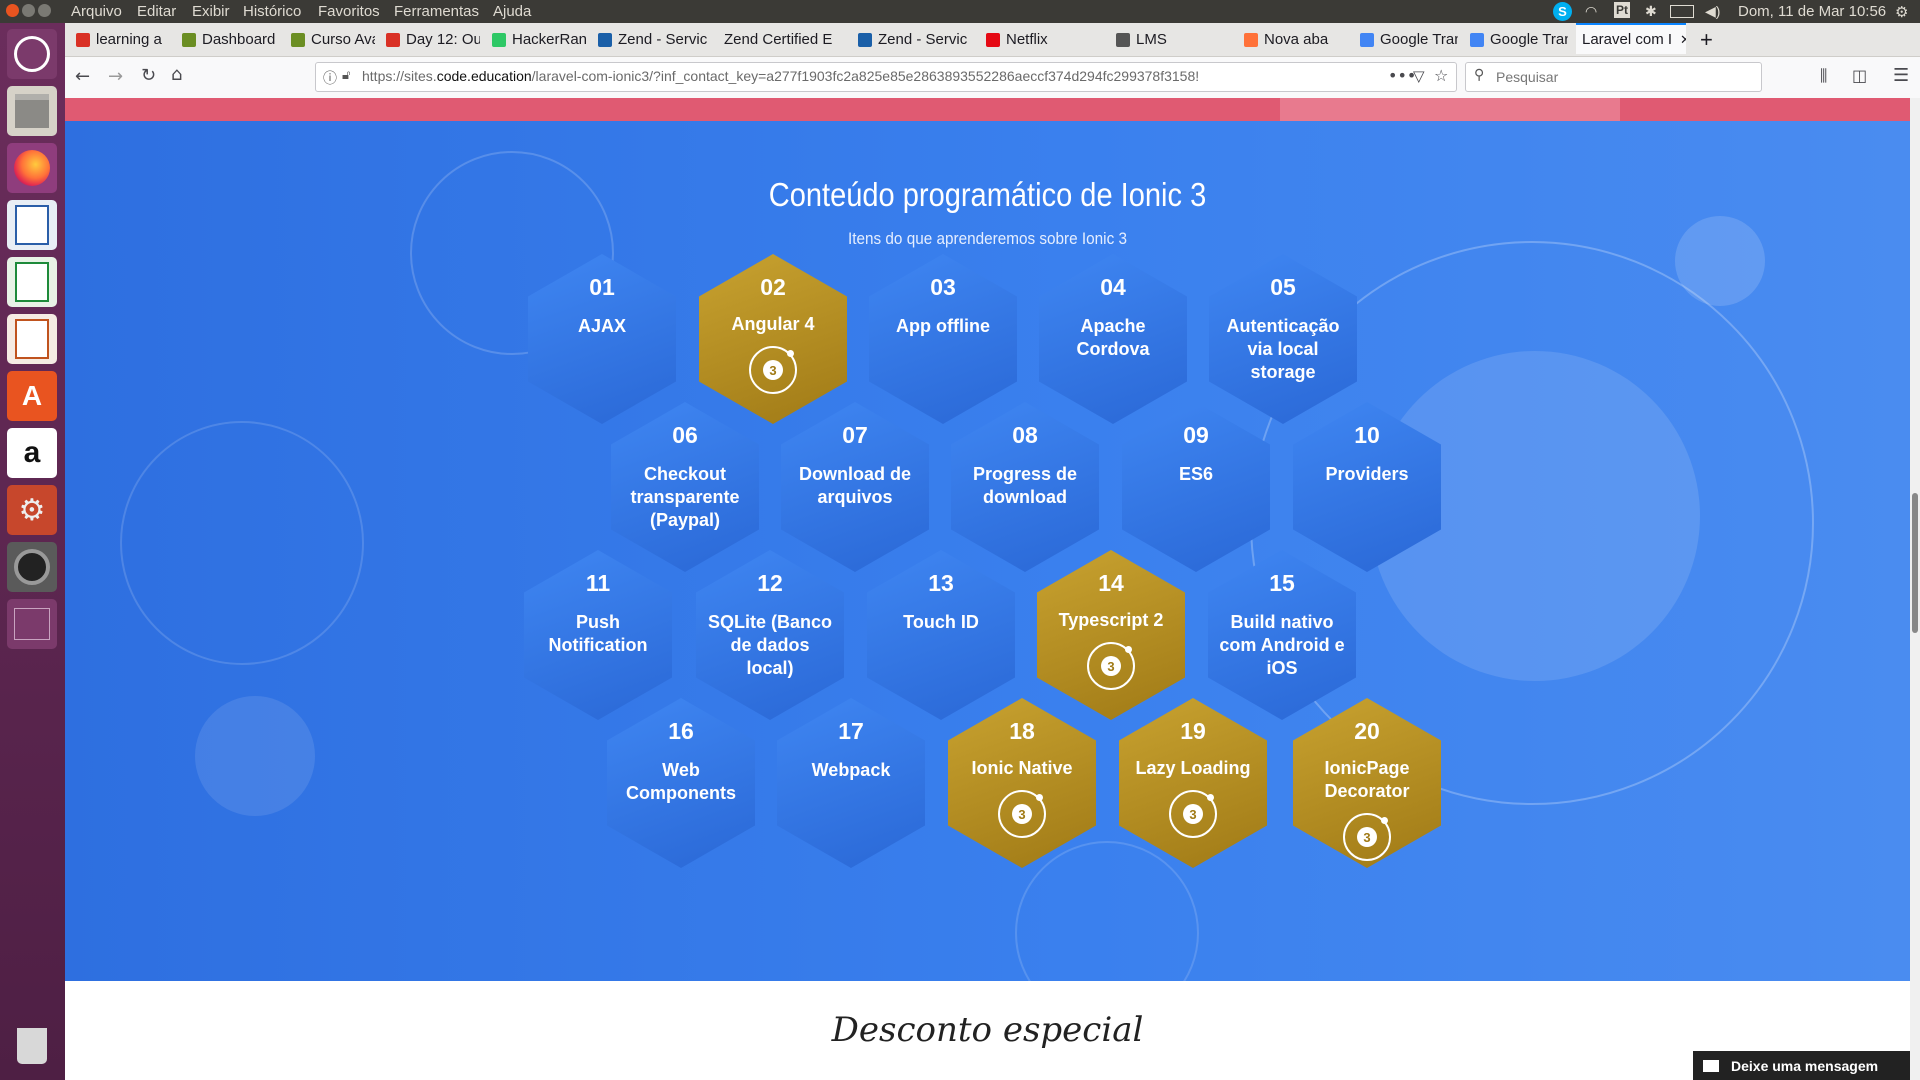 The height and width of the screenshot is (1080, 1920). Describe the element at coordinates (1022, 731) in the screenshot. I see `topic-number: 18` at that location.